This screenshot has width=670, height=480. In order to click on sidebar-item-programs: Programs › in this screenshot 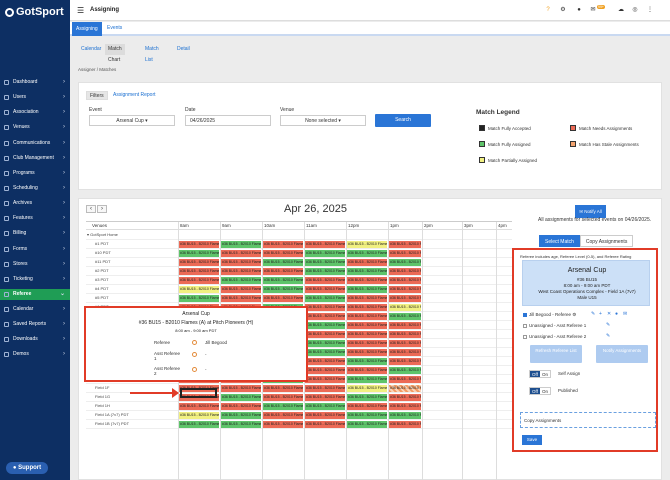, I will do `click(35, 173)`.